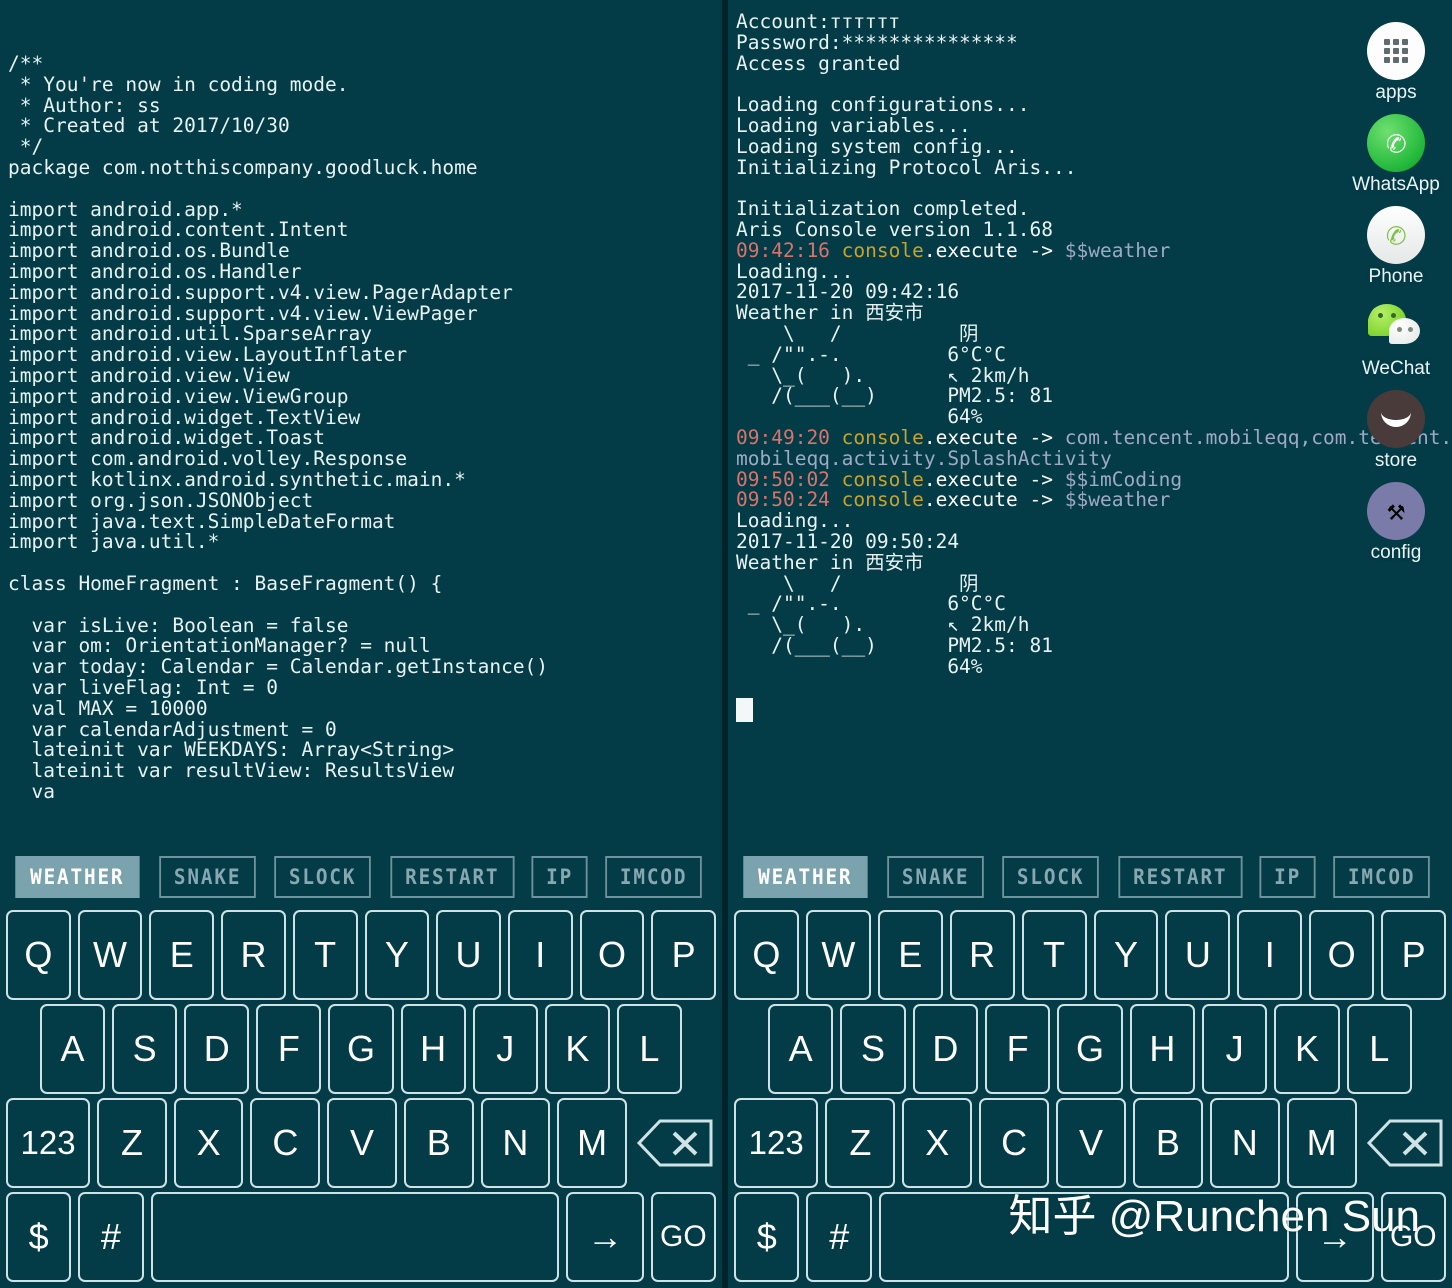  What do you see at coordinates (178, 396) in the screenshot?
I see `code-line: import android.view.ViewGroup` at bounding box center [178, 396].